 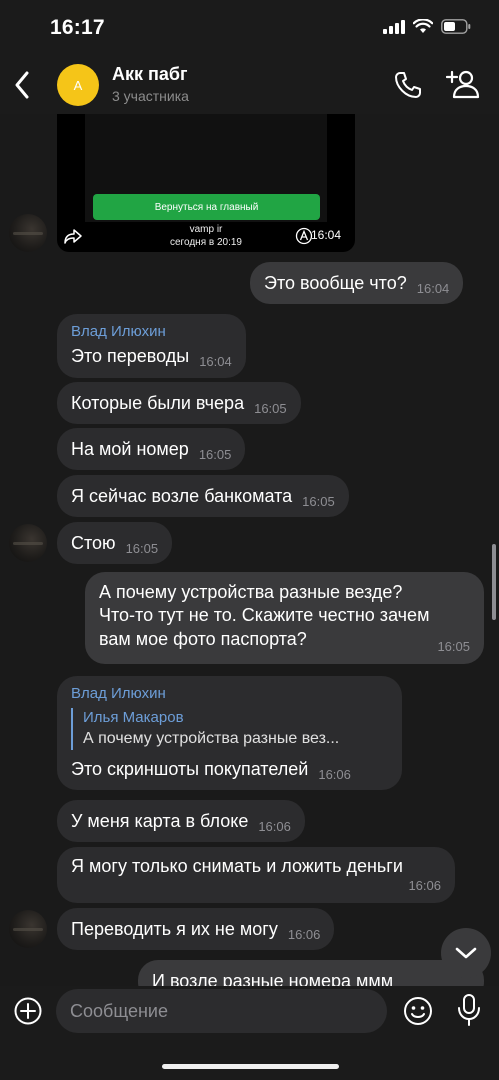 What do you see at coordinates (150, 96) in the screenshot?
I see `chat-subtitle: 3 участника` at bounding box center [150, 96].